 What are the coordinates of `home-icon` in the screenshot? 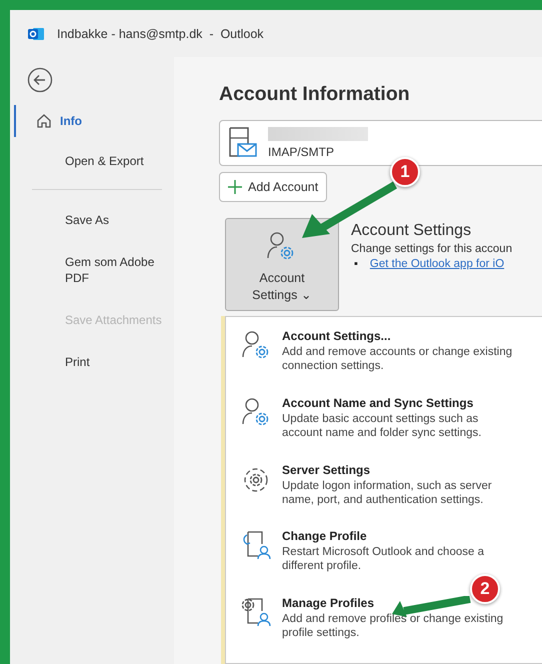 It's located at (44, 121).